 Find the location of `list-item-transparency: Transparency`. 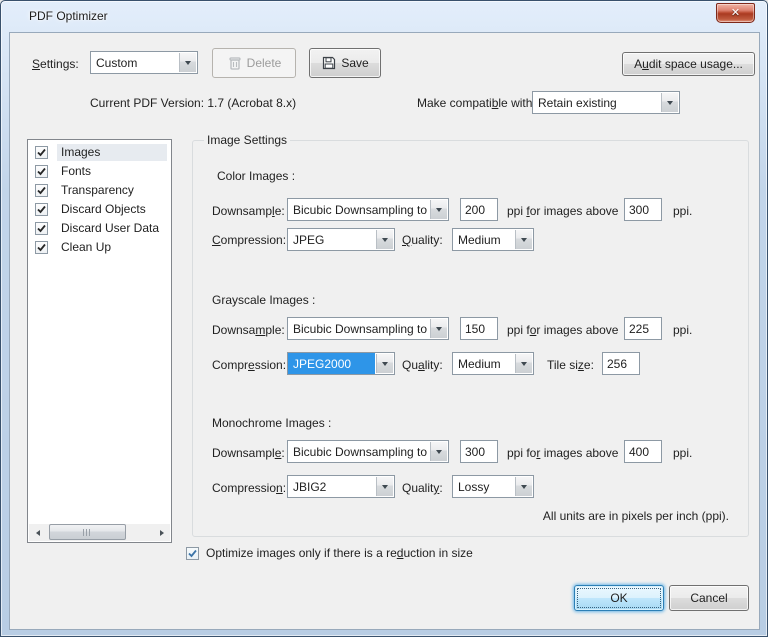

list-item-transparency: Transparency is located at coordinates (99, 190).